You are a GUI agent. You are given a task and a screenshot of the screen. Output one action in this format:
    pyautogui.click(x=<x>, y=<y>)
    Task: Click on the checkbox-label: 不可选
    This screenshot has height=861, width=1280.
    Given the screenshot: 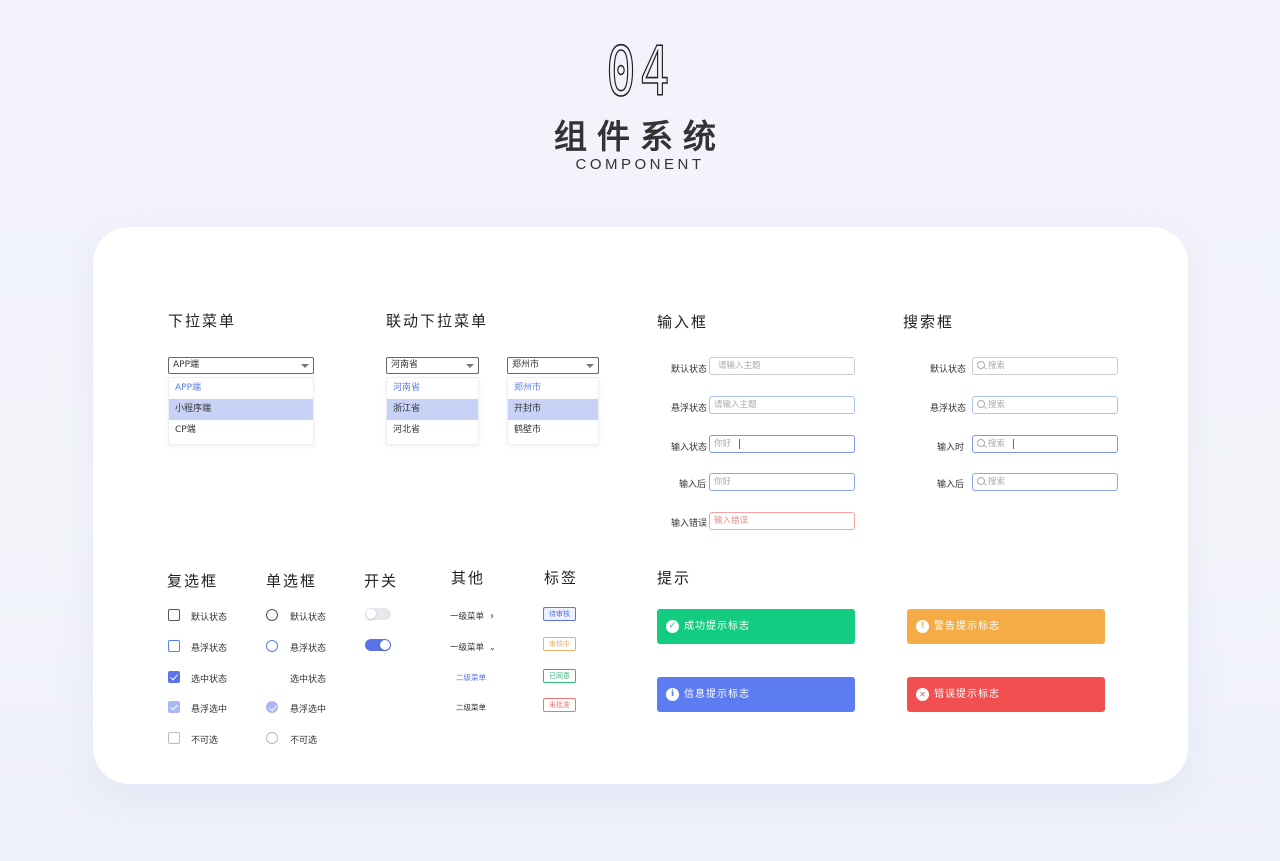 What is the action you would take?
    pyautogui.click(x=205, y=741)
    